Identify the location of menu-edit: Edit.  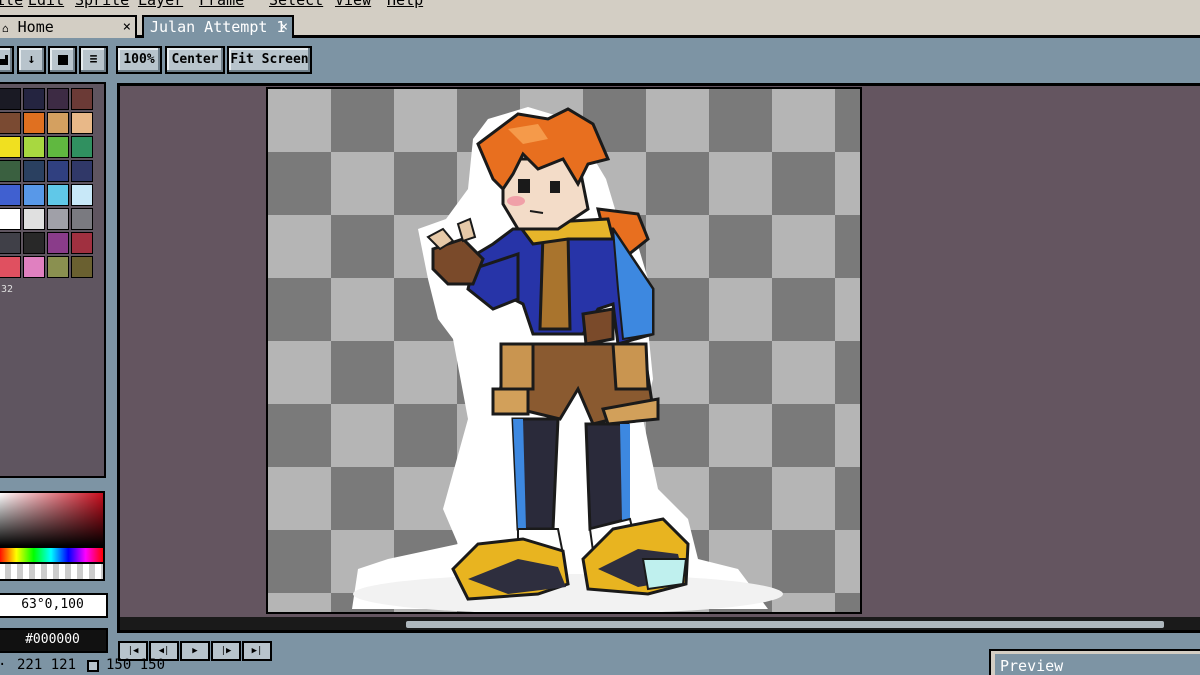
(46, 4).